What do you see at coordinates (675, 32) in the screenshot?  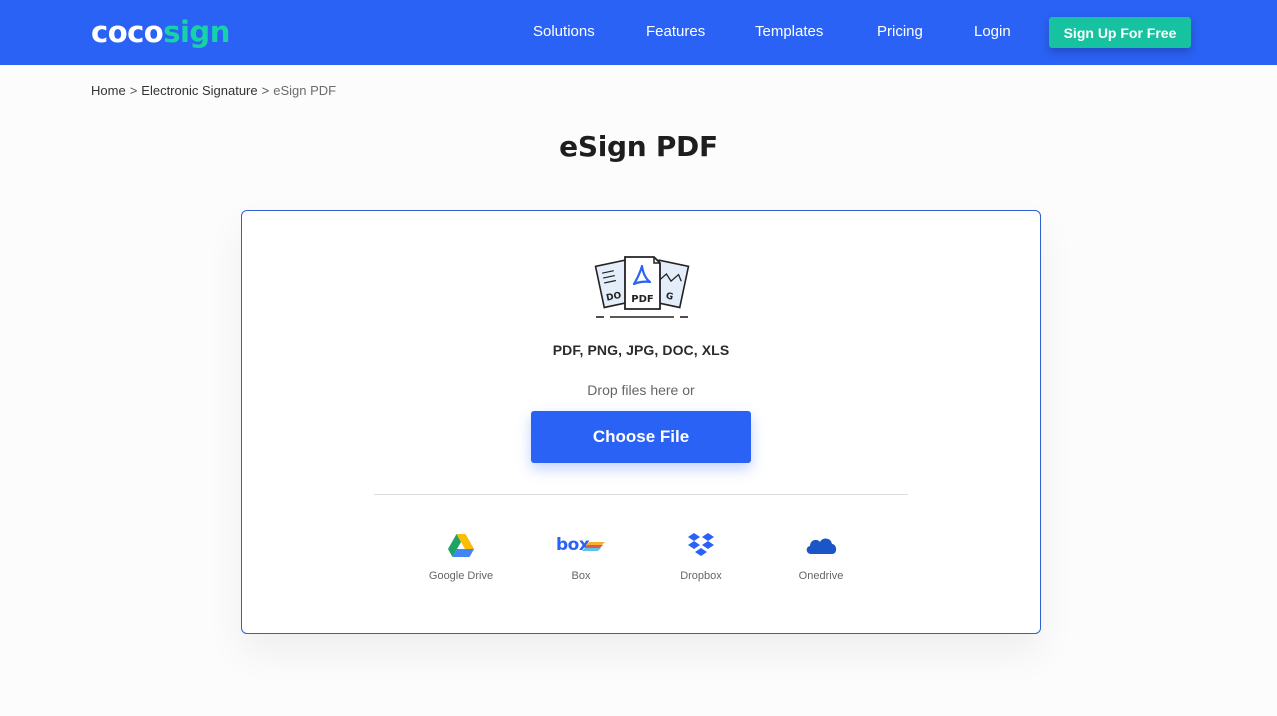 I see `nav-features: Features` at bounding box center [675, 32].